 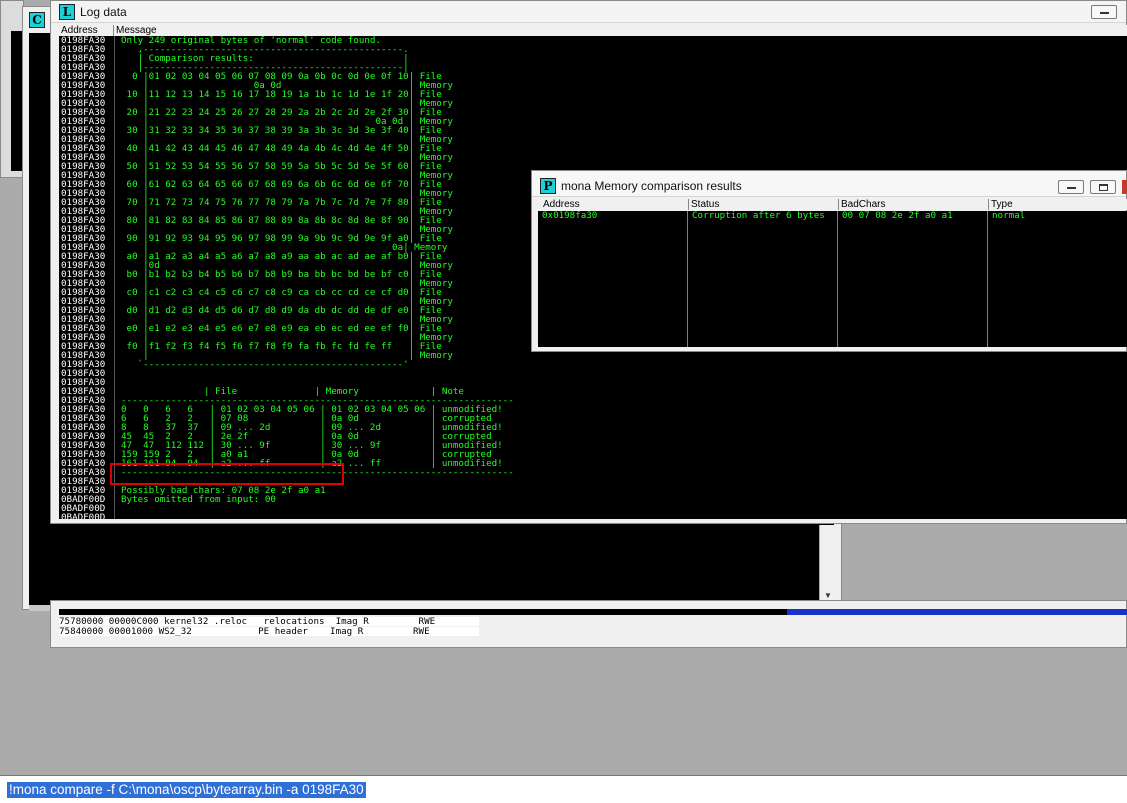 I want to click on address-column-header: Address, so click(x=78, y=30).